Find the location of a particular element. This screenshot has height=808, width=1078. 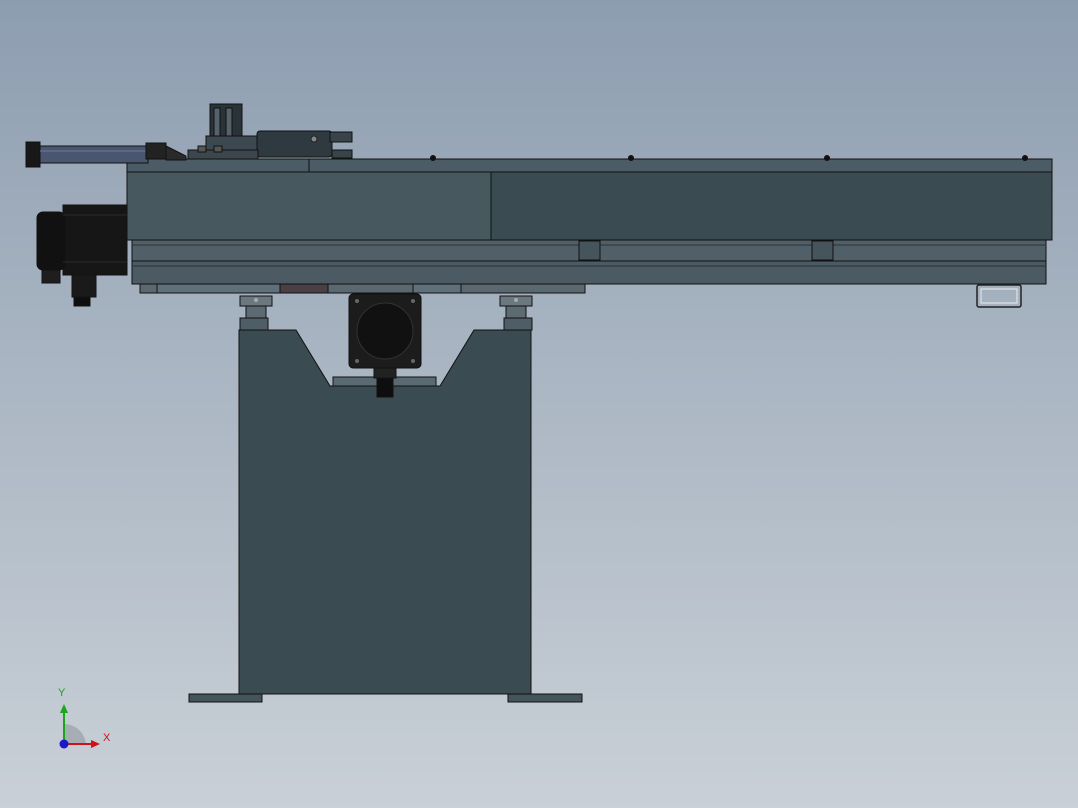

coordinate-triad-icon is located at coordinates (79, 726).